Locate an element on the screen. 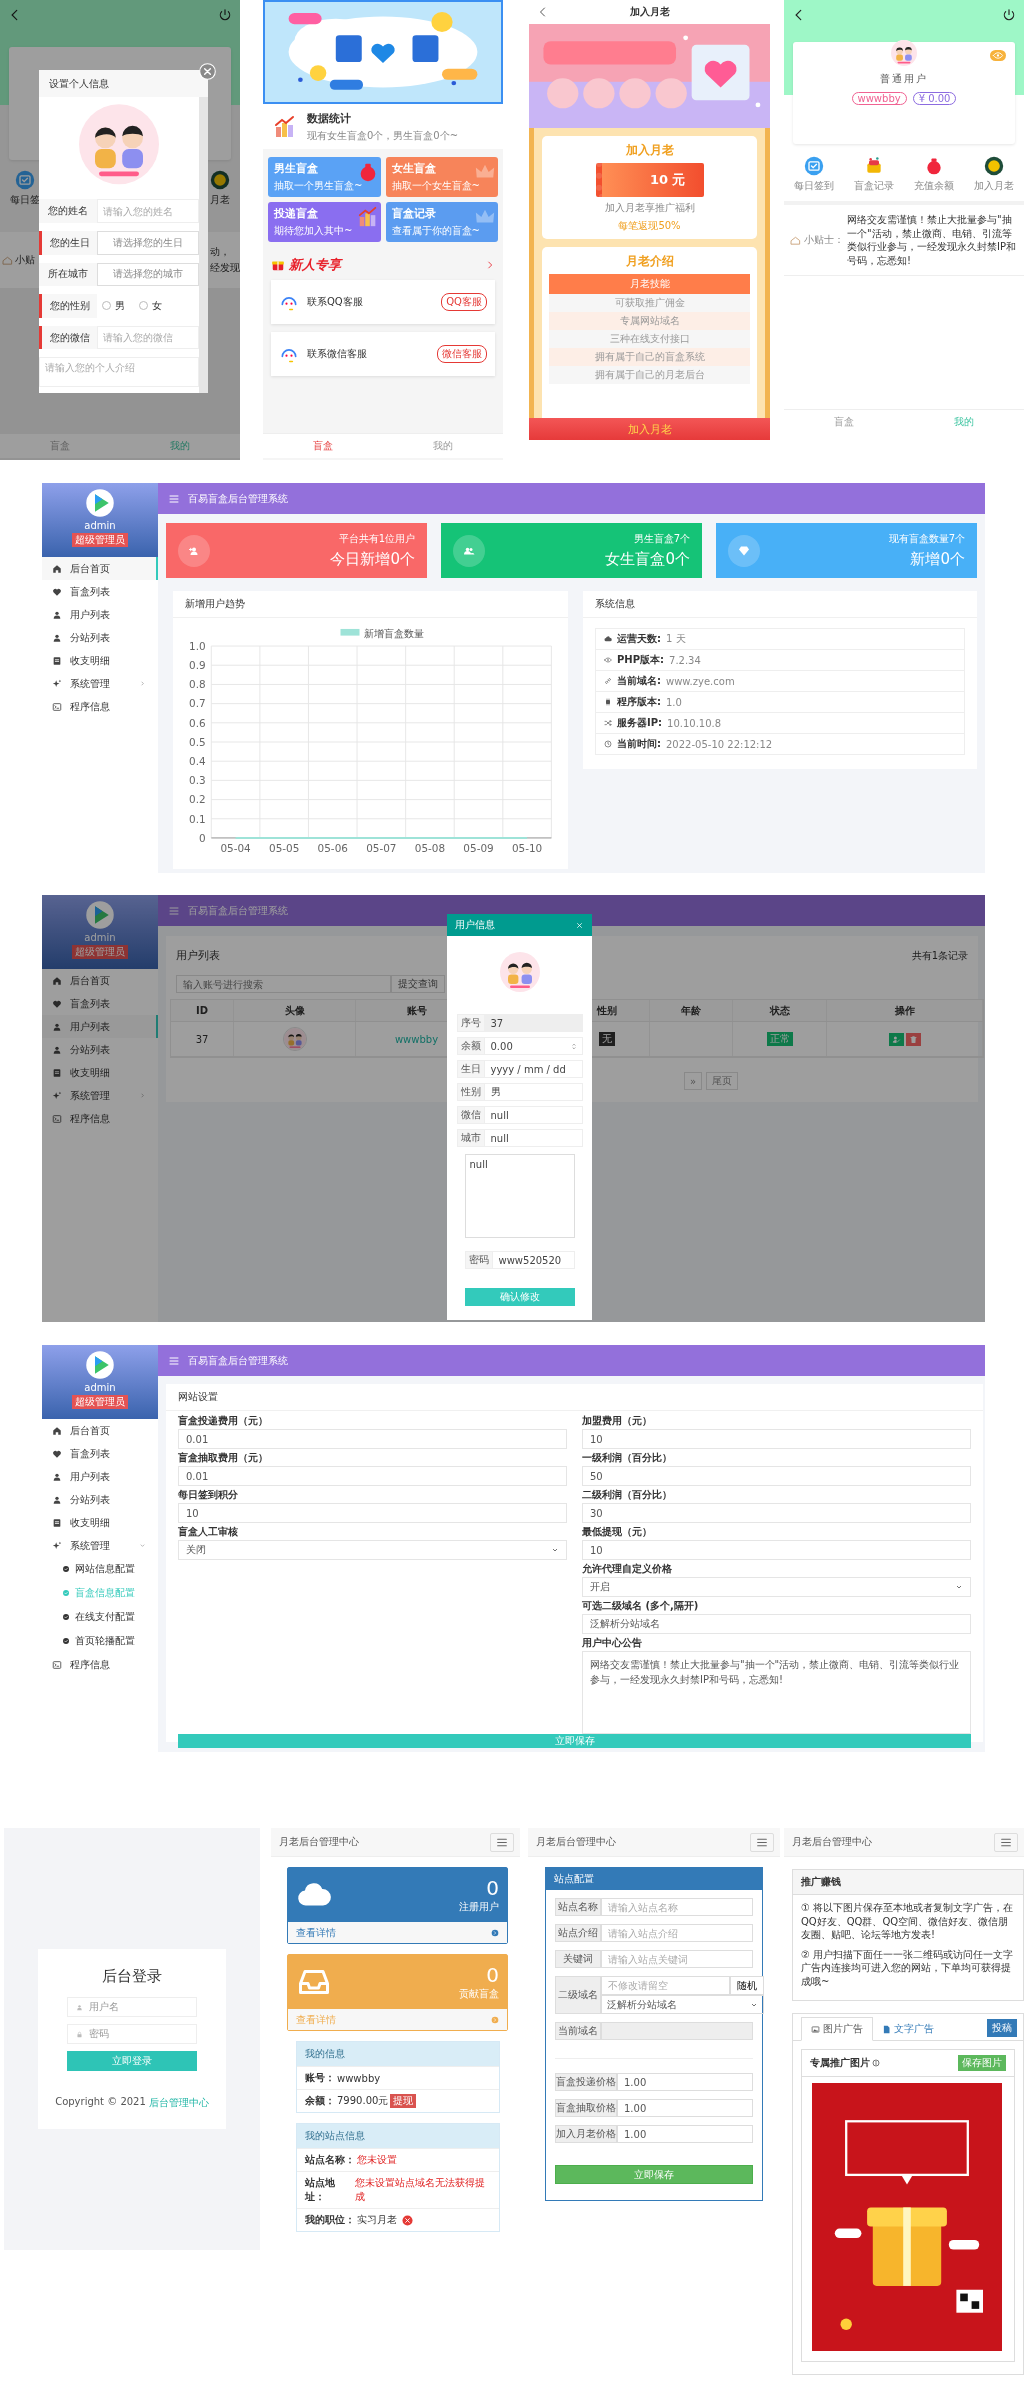 Image resolution: width=1024 pixels, height=2382 pixels. random-button: 随机 is located at coordinates (747, 1985).